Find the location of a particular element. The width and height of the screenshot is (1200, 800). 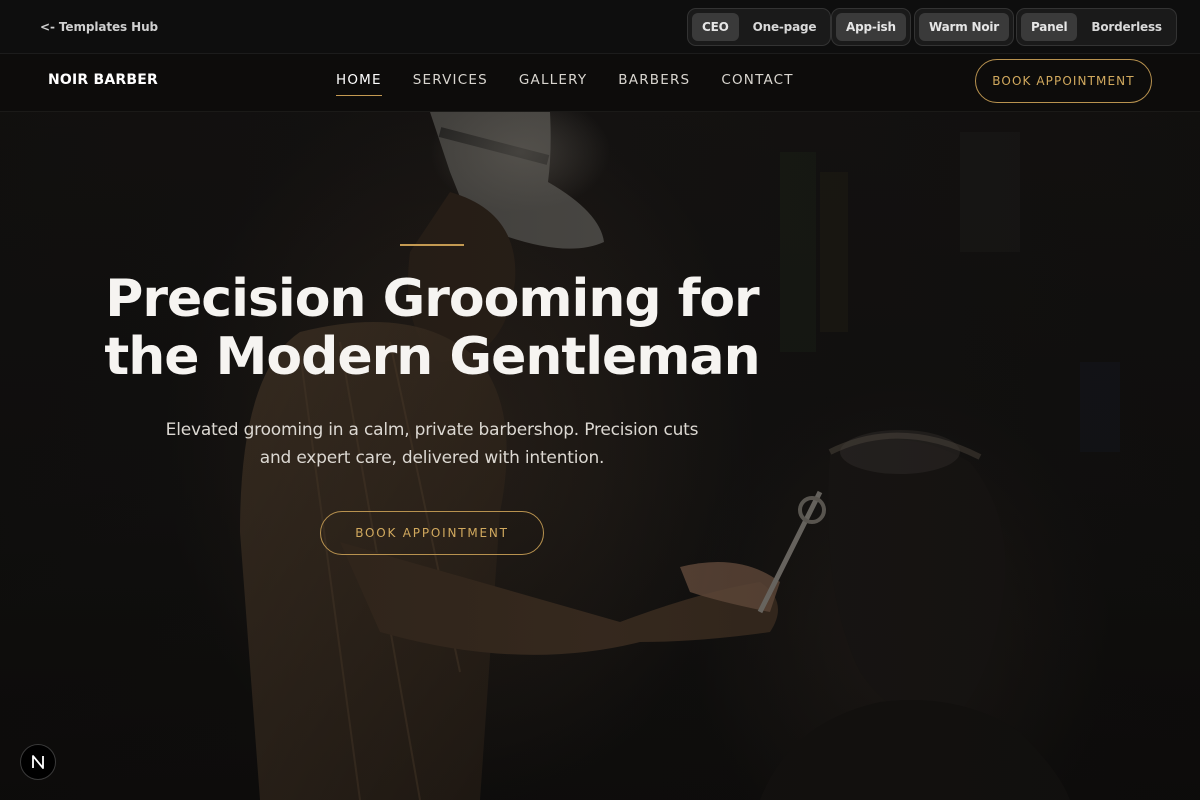

templates-hub-link: <- Templates Hub is located at coordinates (99, 27).